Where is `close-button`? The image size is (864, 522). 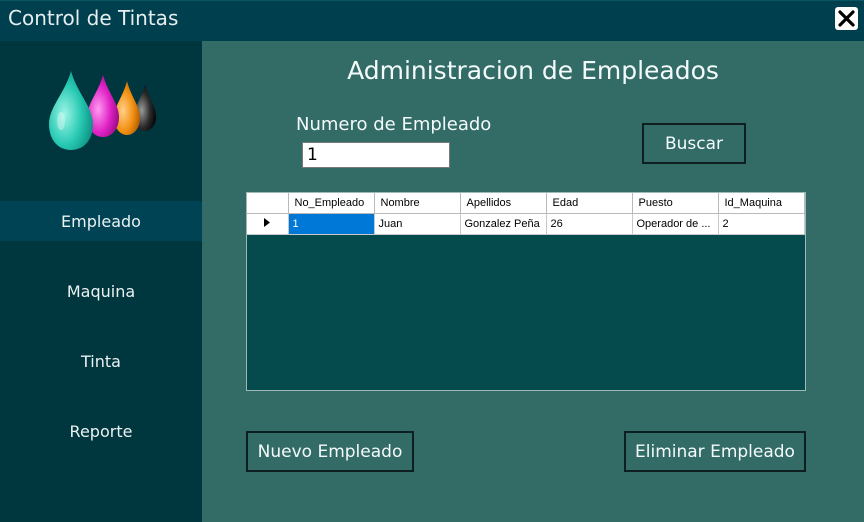 close-button is located at coordinates (846, 18).